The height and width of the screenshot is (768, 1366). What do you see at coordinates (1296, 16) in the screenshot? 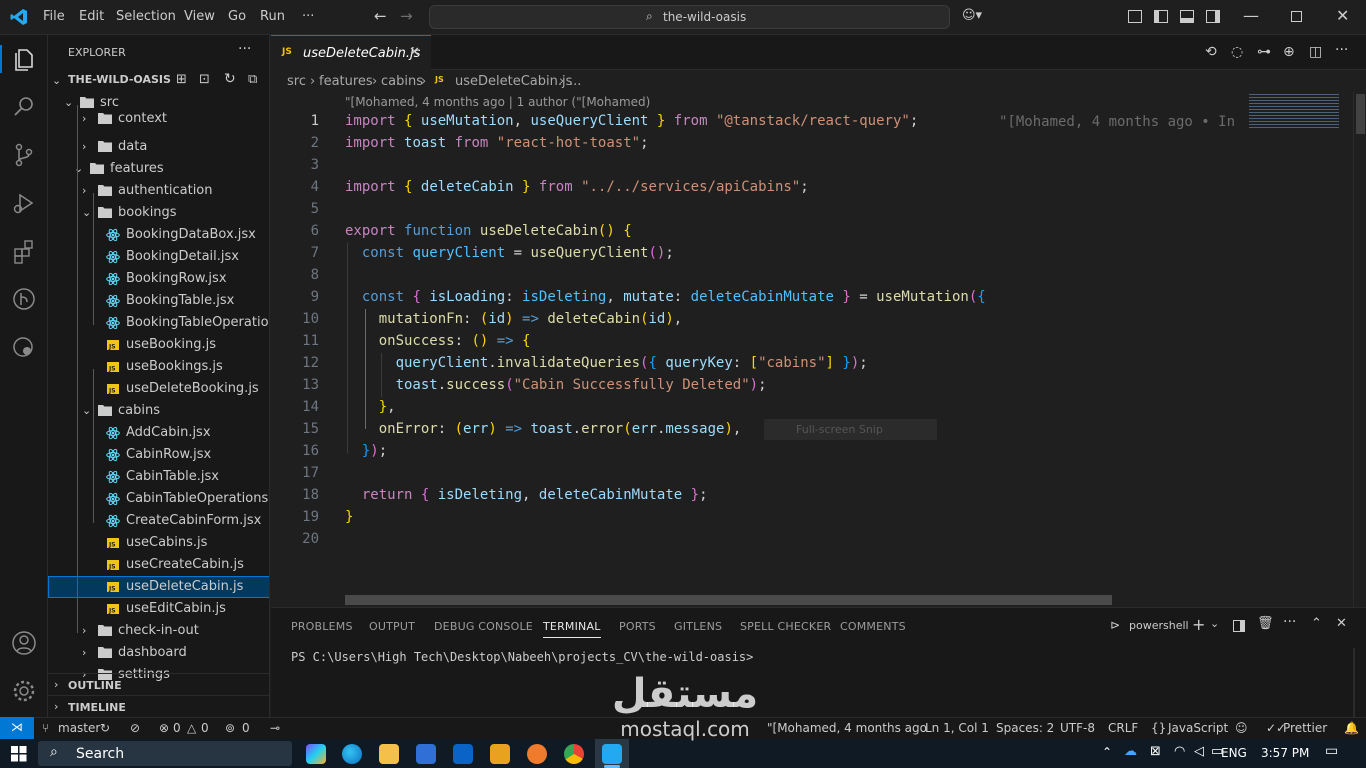
I see `restore-icon` at bounding box center [1296, 16].